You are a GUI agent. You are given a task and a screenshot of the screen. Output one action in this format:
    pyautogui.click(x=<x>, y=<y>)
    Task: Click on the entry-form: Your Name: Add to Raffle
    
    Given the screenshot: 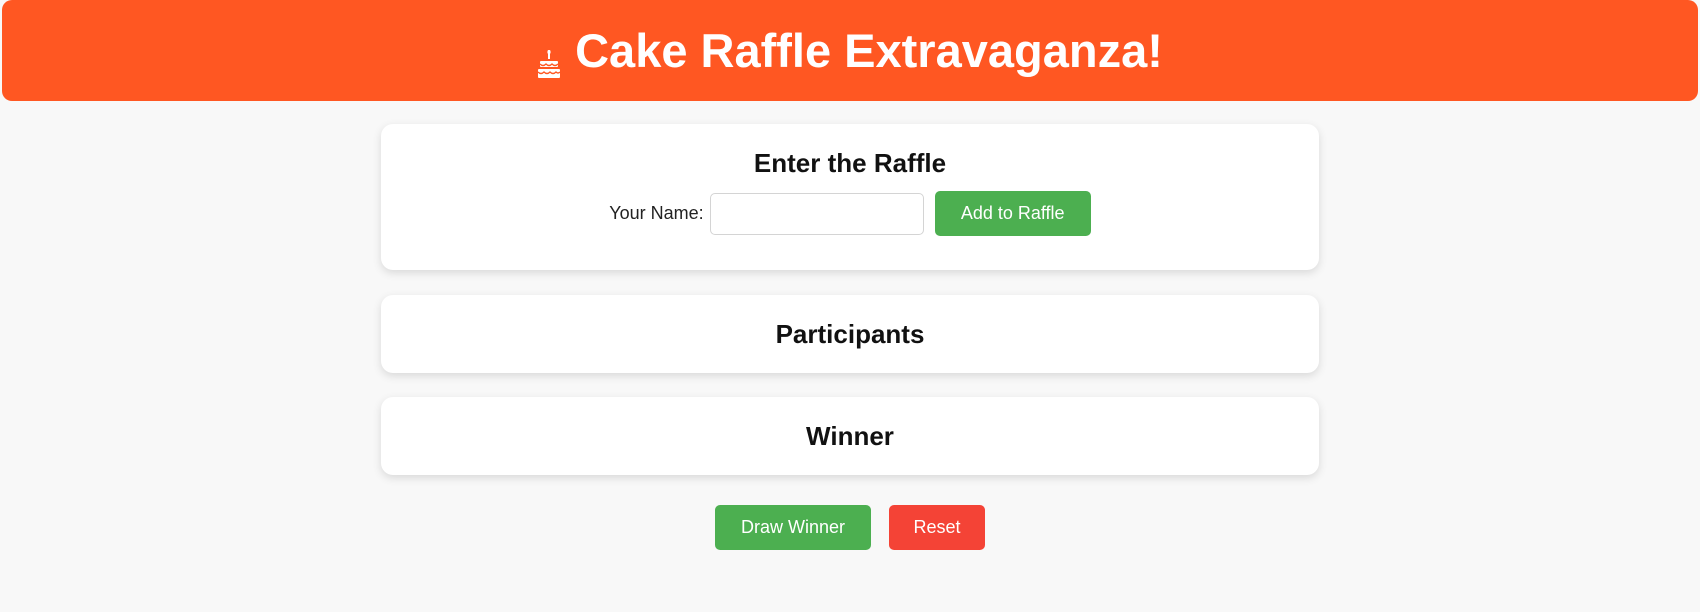 What is the action you would take?
    pyautogui.click(x=850, y=213)
    